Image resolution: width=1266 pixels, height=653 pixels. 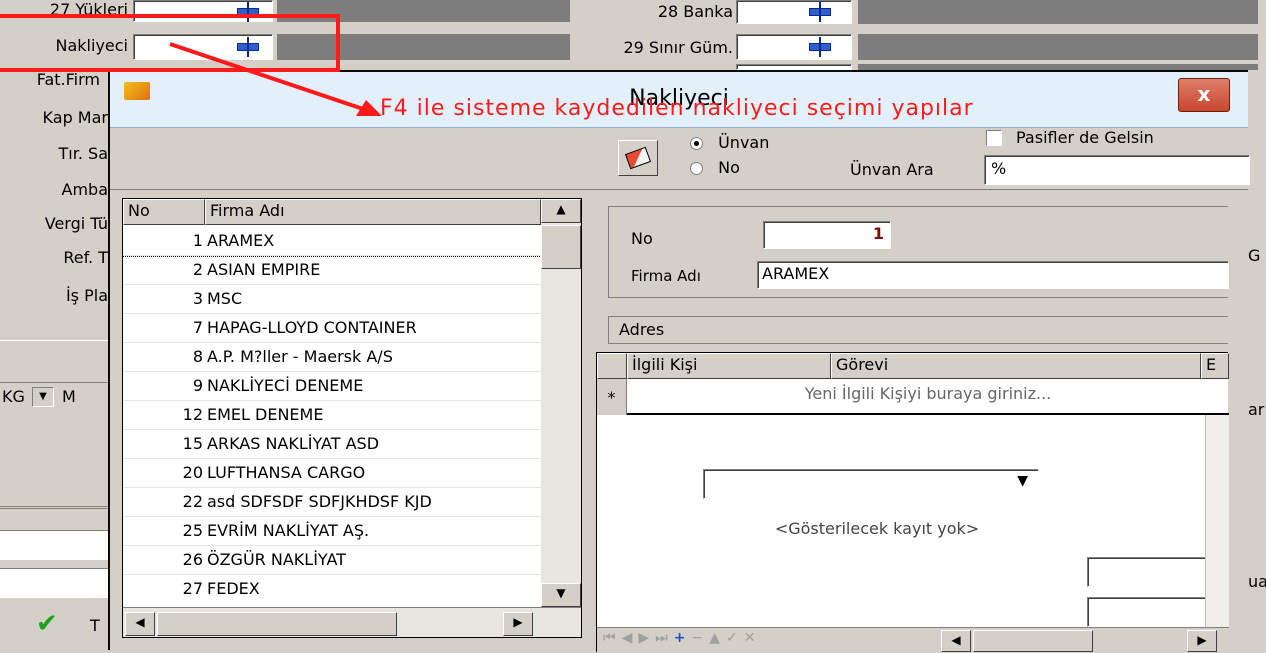 What do you see at coordinates (271, 78) in the screenshot?
I see `arrow-line` at bounding box center [271, 78].